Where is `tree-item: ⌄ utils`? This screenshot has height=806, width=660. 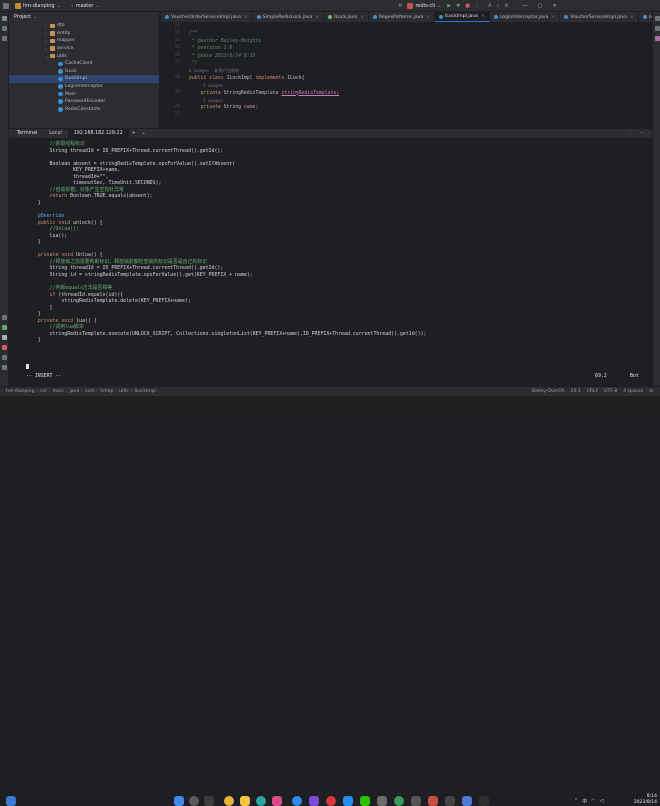 tree-item: ⌄ utils is located at coordinates (84, 56).